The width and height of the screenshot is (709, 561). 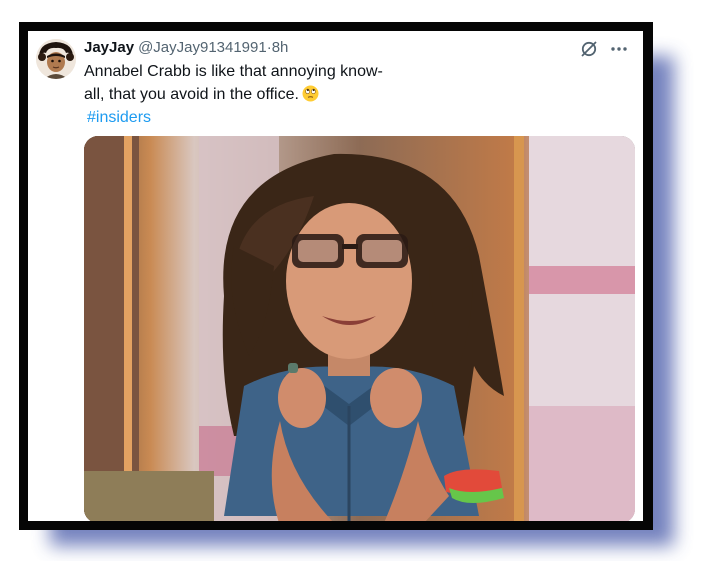 What do you see at coordinates (280, 47) in the screenshot?
I see `timestamp: 8h` at bounding box center [280, 47].